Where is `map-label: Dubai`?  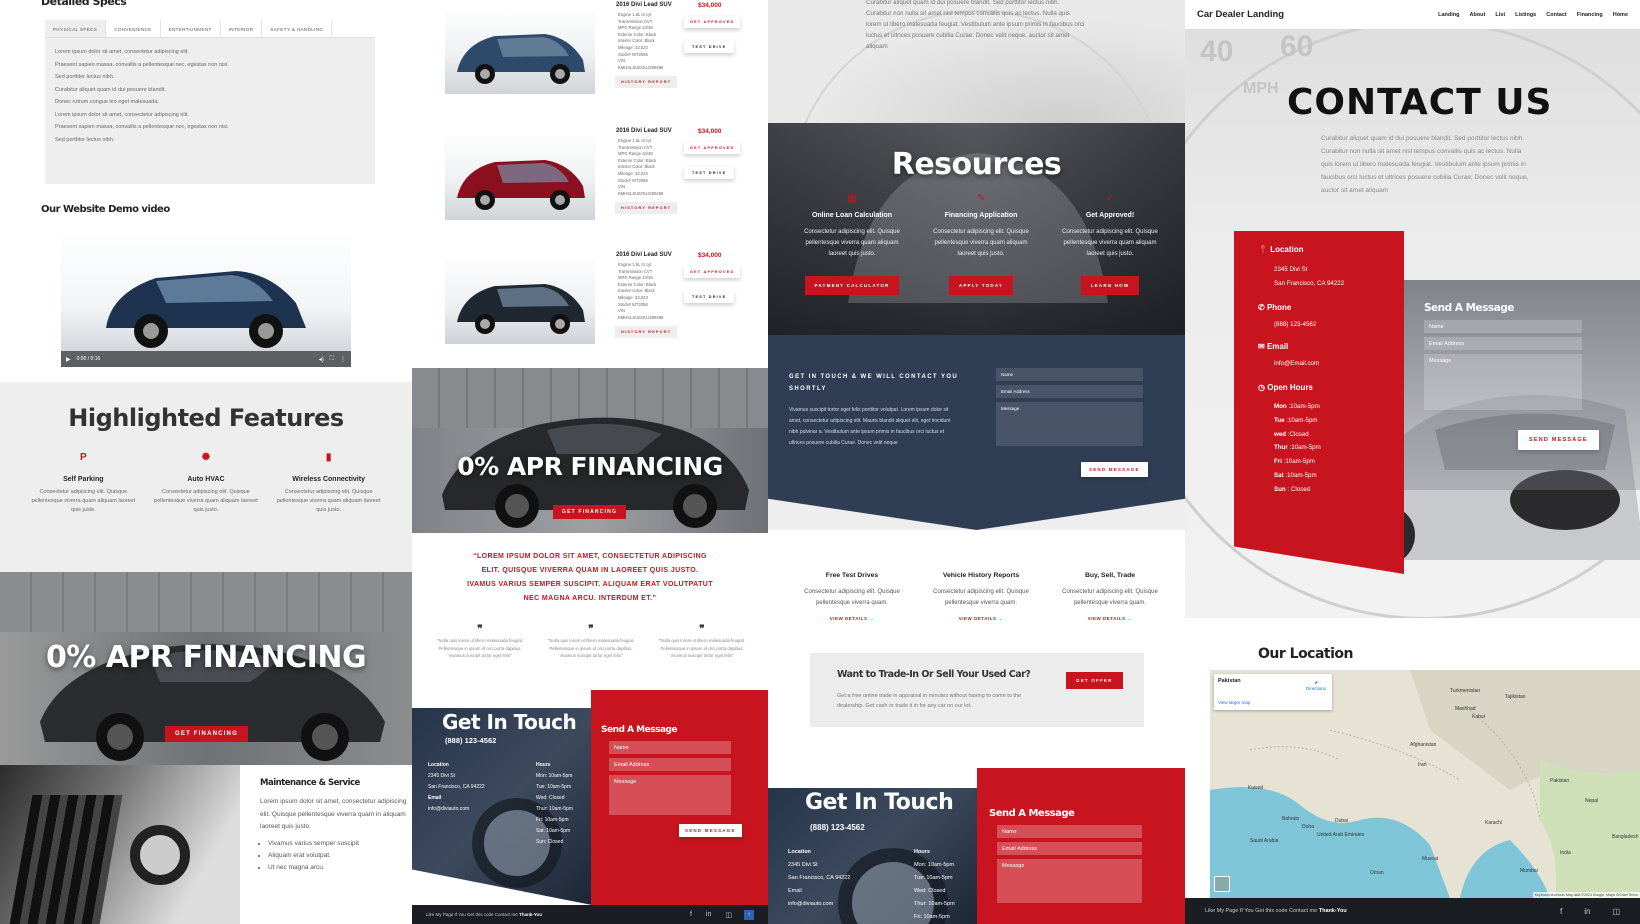 map-label: Dubai is located at coordinates (1342, 821).